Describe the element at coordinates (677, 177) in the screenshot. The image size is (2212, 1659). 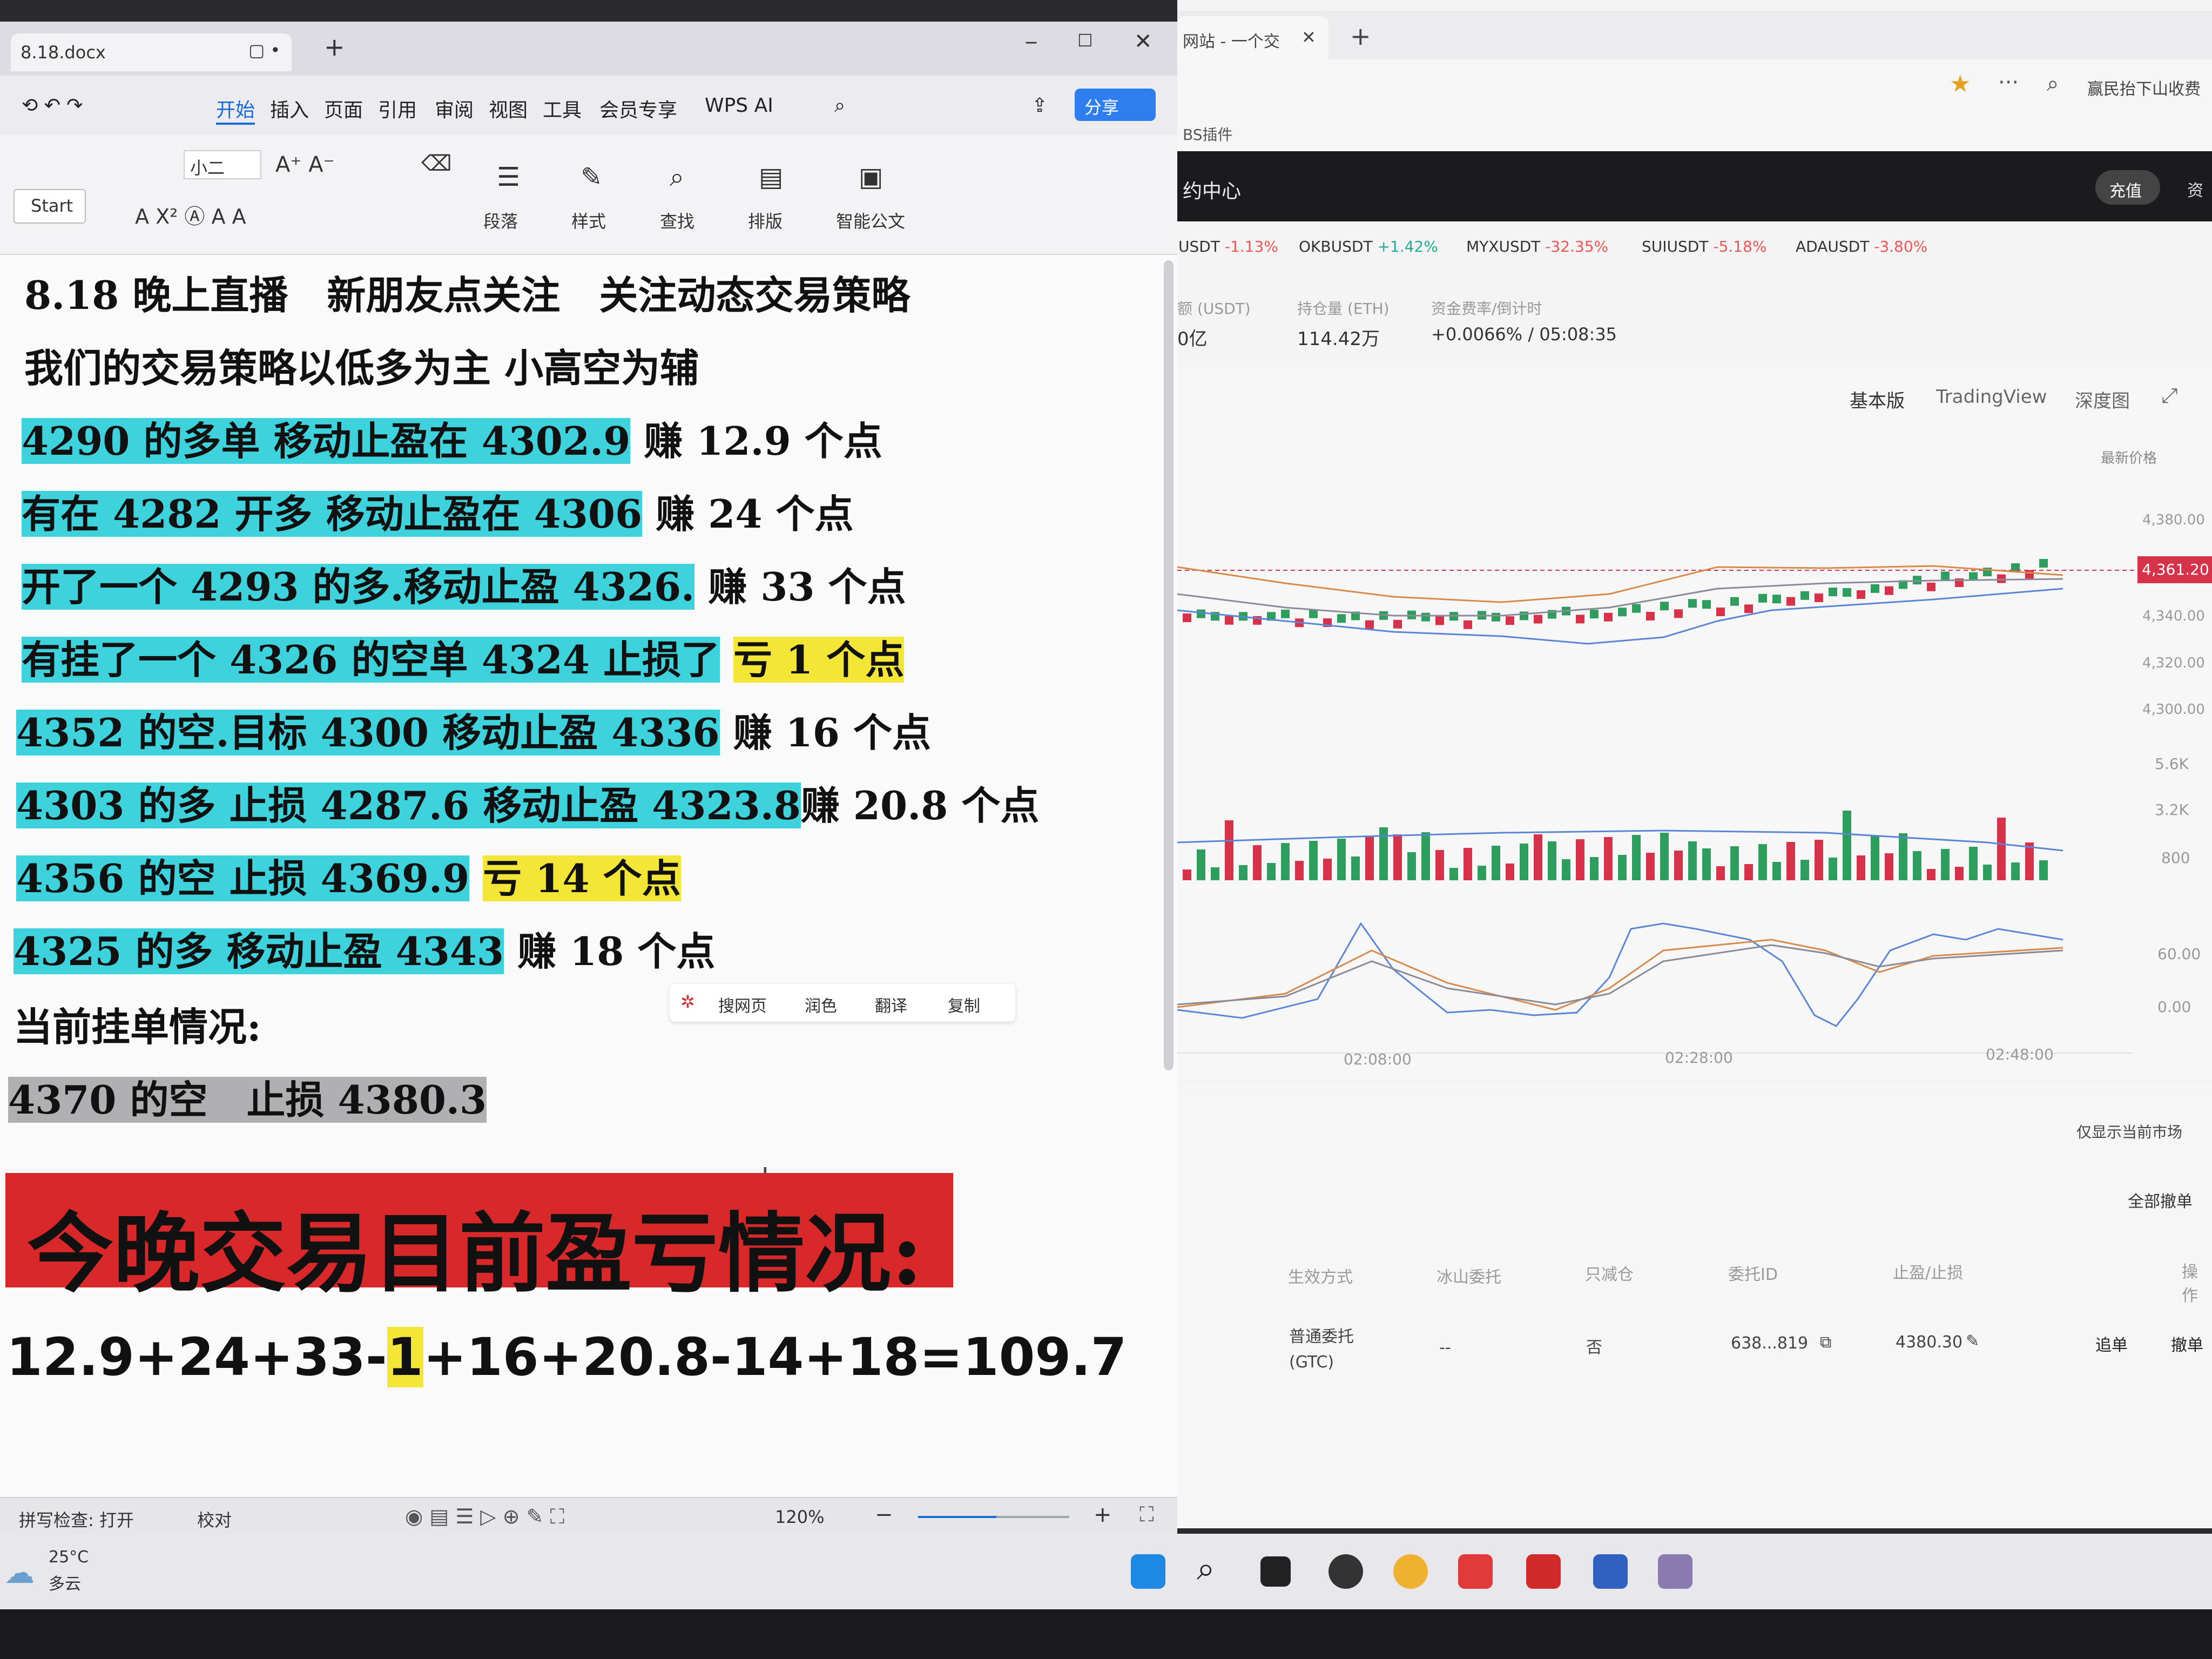
I see `find-icon: ⌕` at that location.